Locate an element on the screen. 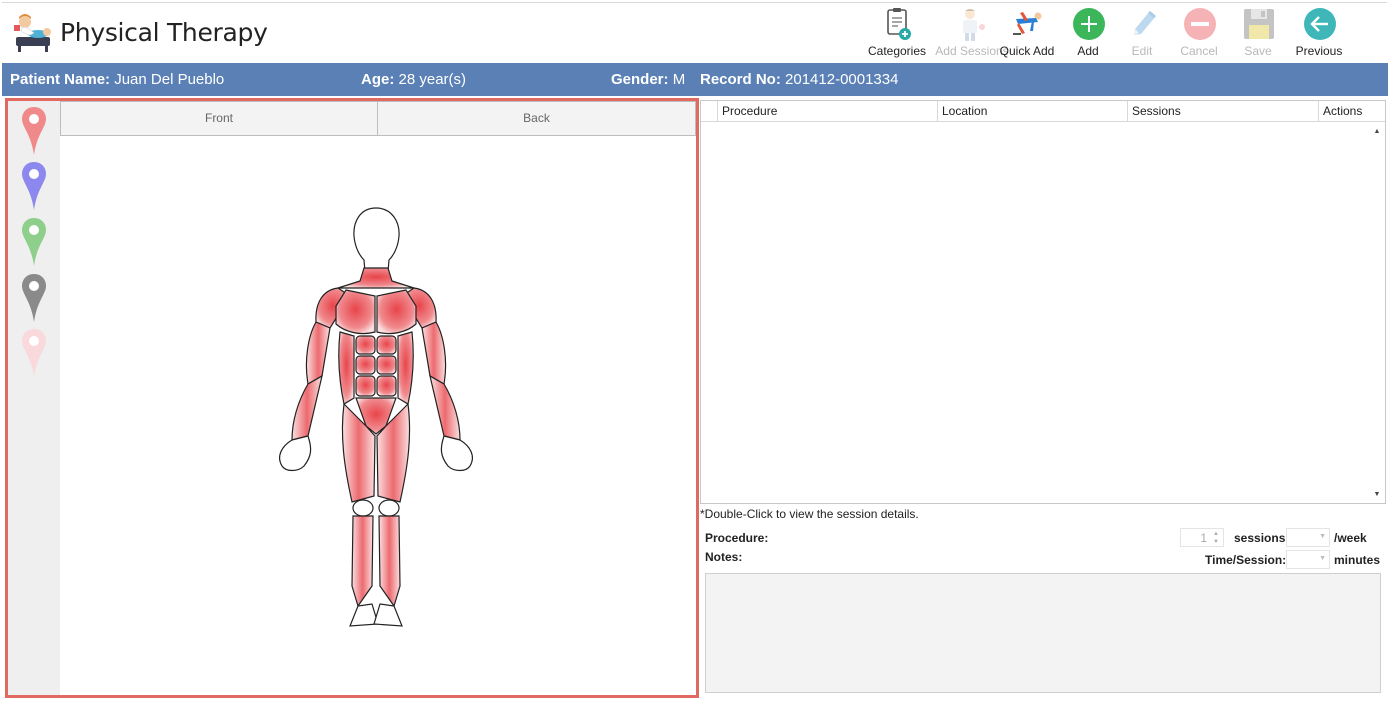 This screenshot has width=1389, height=706. patient-age: Age: 28 year(s) is located at coordinates (413, 79).